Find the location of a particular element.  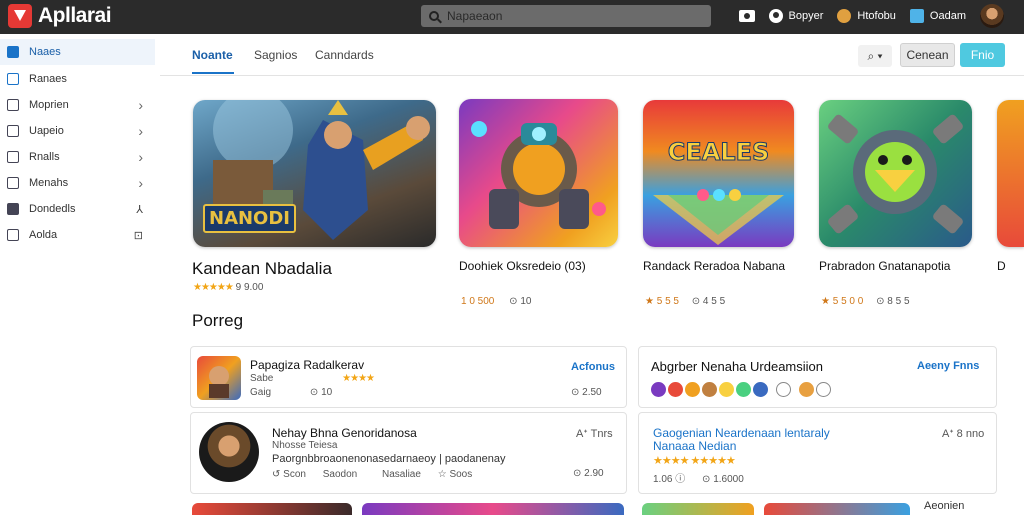

meta-1: ↺ Scon is located at coordinates (289, 474).